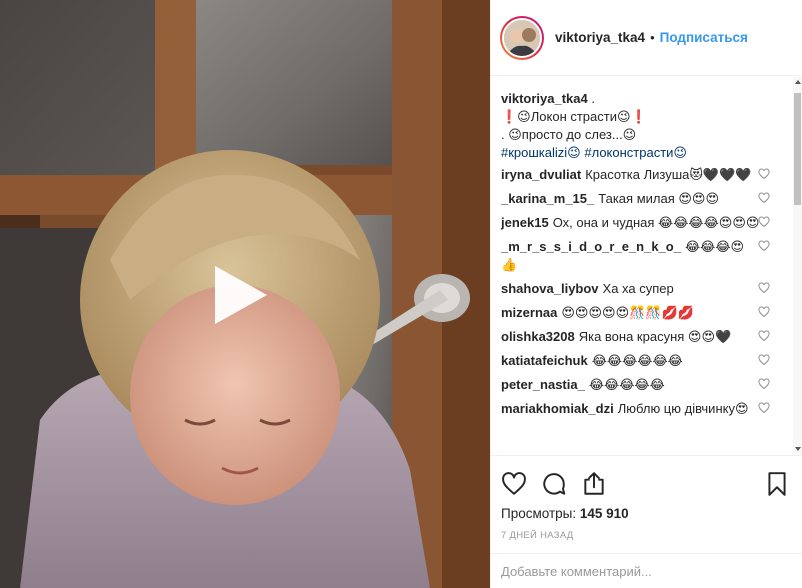 This screenshot has height=588, width=802. What do you see at coordinates (539, 513) in the screenshot?
I see `views-label: Просмотры:` at bounding box center [539, 513].